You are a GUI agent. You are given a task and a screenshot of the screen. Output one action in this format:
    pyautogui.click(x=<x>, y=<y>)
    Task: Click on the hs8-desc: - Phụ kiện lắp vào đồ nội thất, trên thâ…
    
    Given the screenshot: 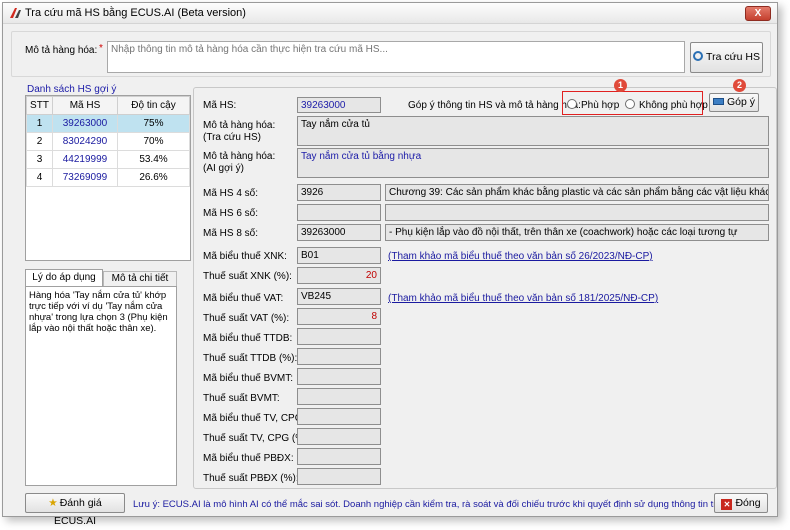 What is the action you would take?
    pyautogui.click(x=577, y=232)
    